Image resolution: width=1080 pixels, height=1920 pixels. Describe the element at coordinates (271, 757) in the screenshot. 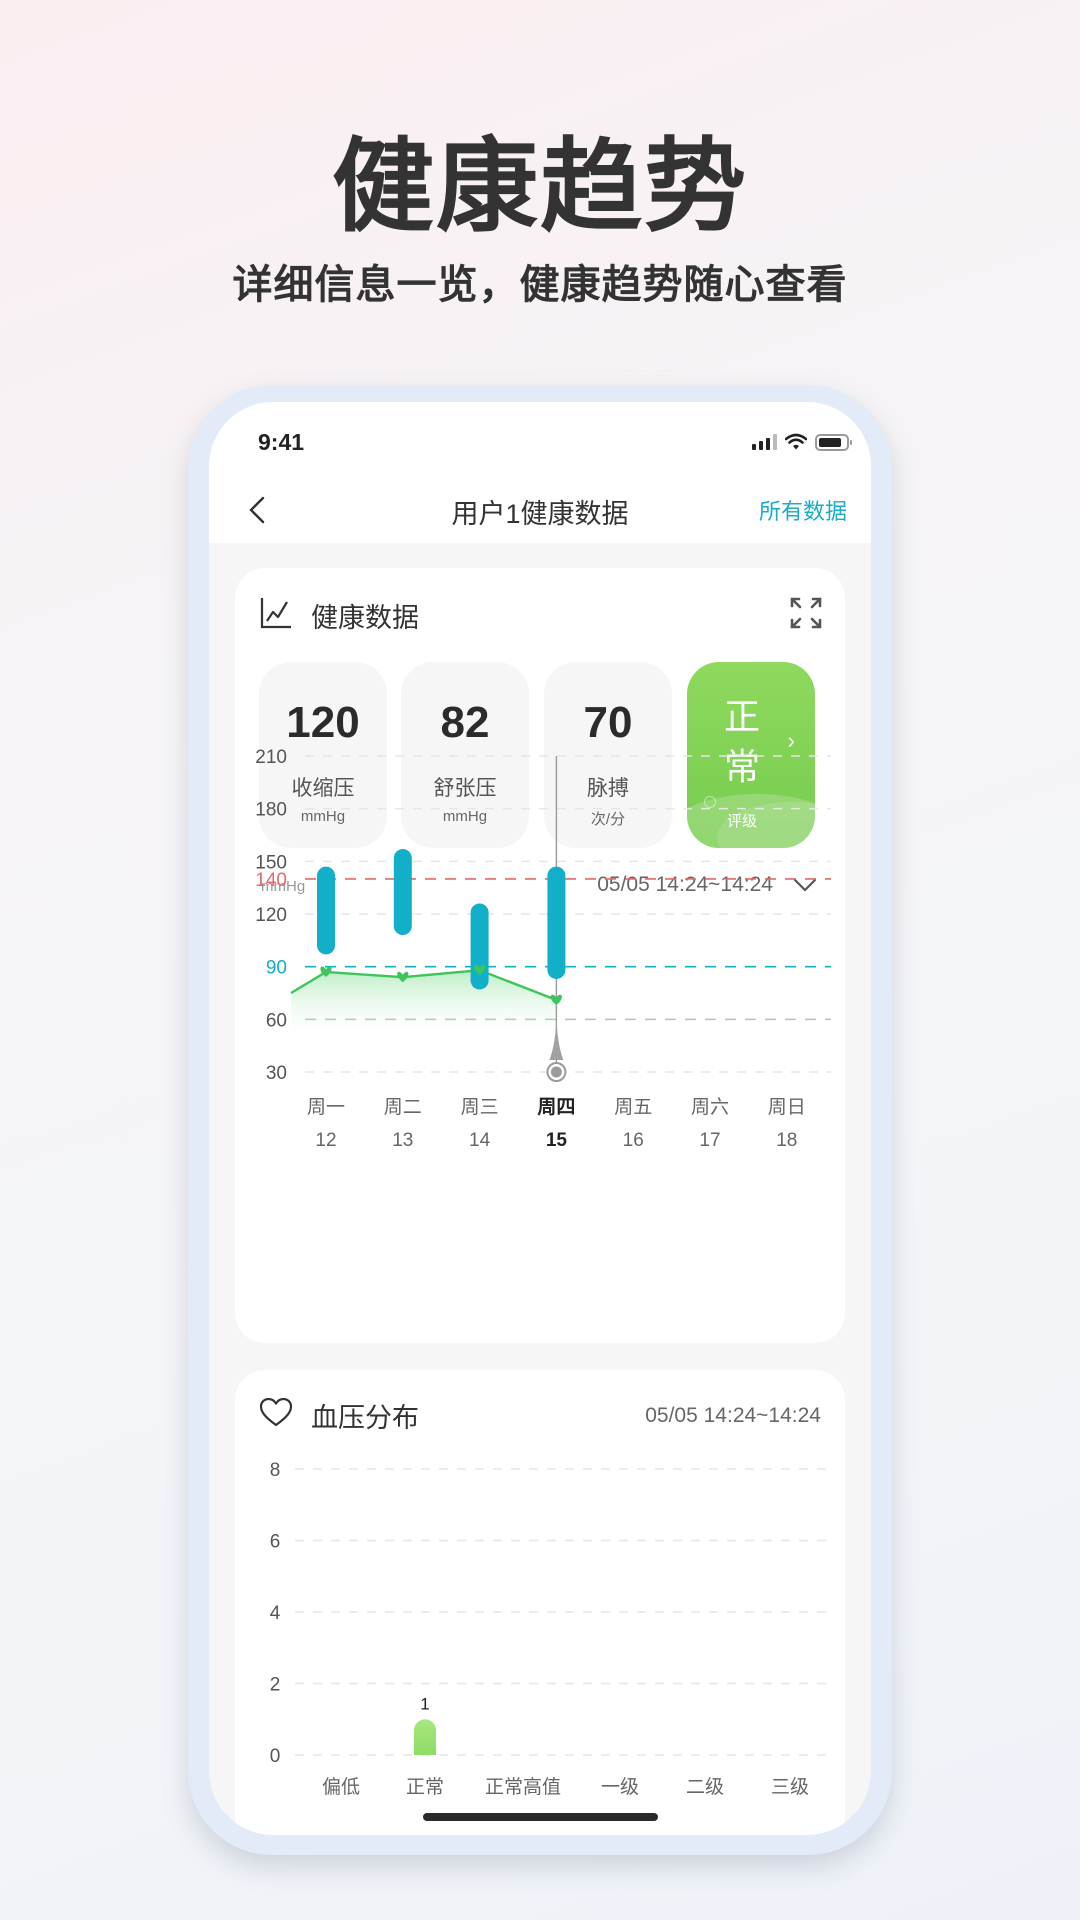

I see `y-tick-label: 210` at that location.